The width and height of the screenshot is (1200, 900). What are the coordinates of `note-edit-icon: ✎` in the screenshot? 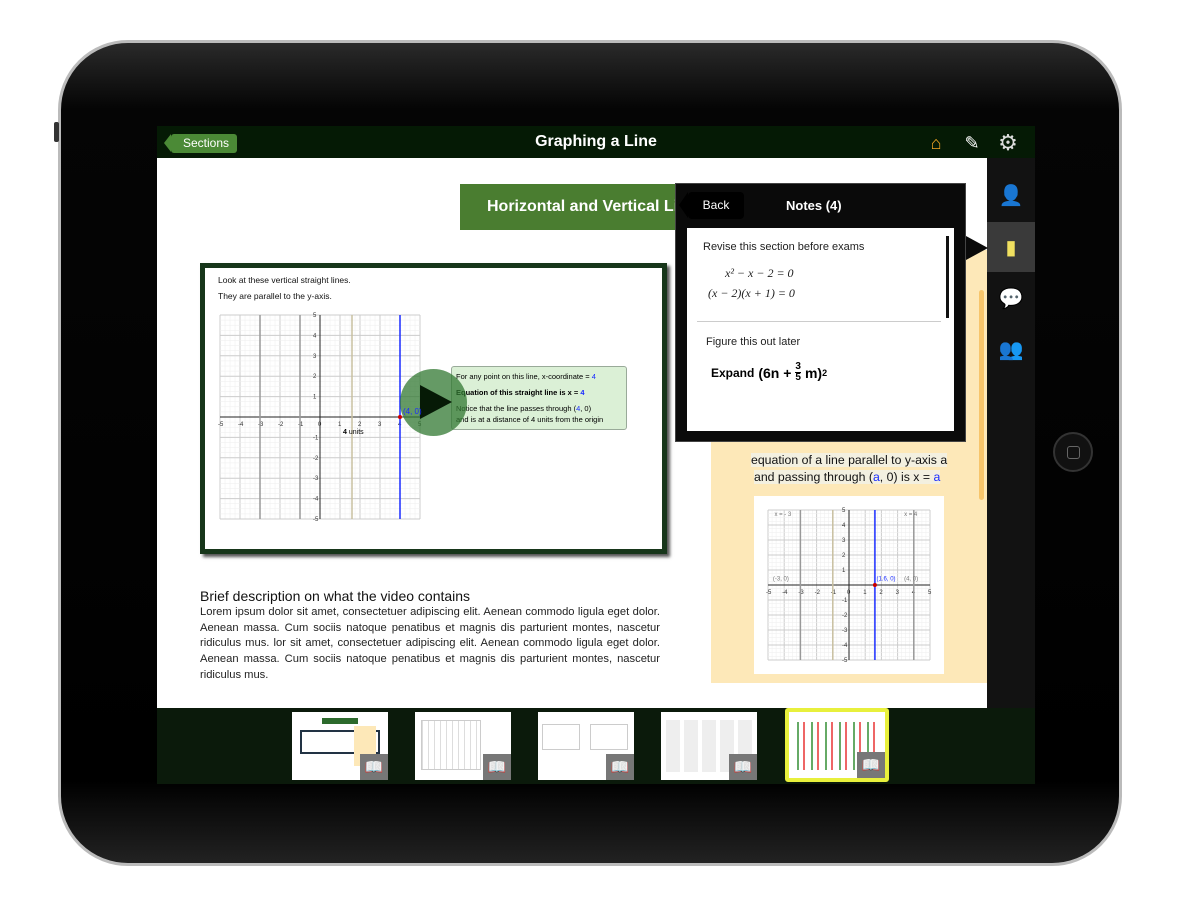 It's located at (972, 143).